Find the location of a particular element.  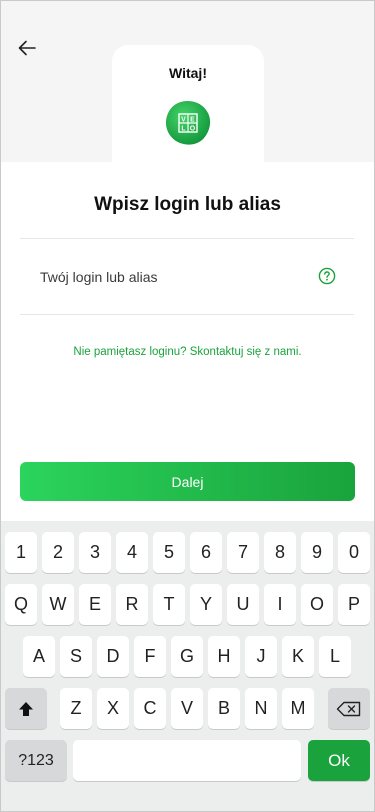

key-3: 3 is located at coordinates (95, 552).